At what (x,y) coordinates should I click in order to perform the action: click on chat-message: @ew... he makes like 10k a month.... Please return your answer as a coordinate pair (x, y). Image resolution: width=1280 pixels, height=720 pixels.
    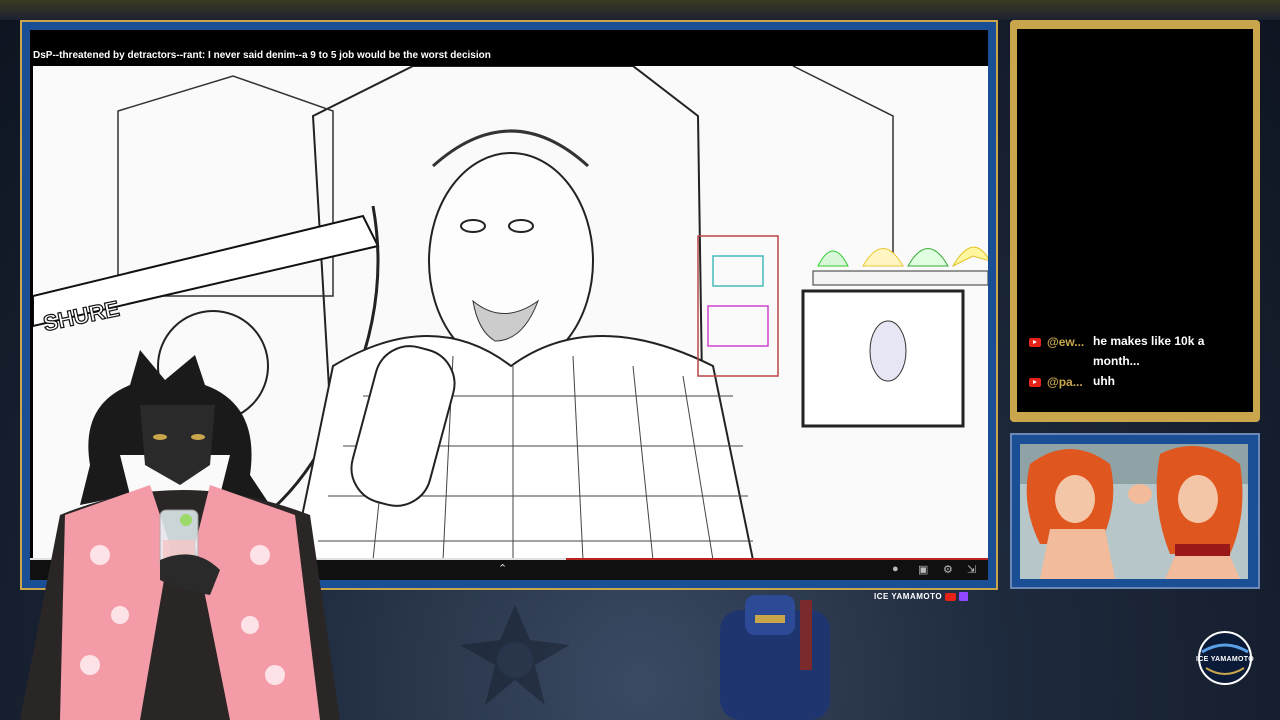
    Looking at the image, I should click on (1139, 352).